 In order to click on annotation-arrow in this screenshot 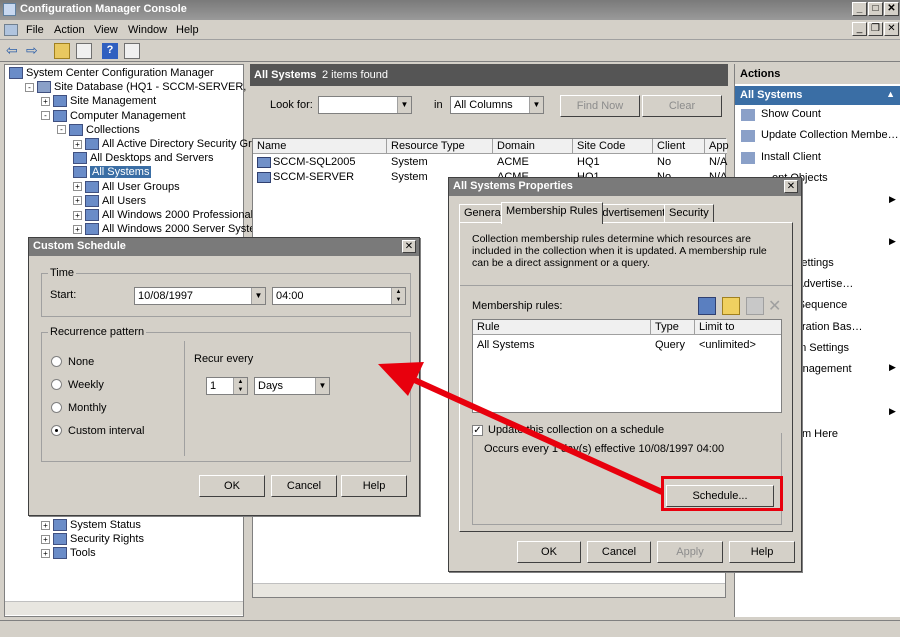, I will do `click(521, 428)`.